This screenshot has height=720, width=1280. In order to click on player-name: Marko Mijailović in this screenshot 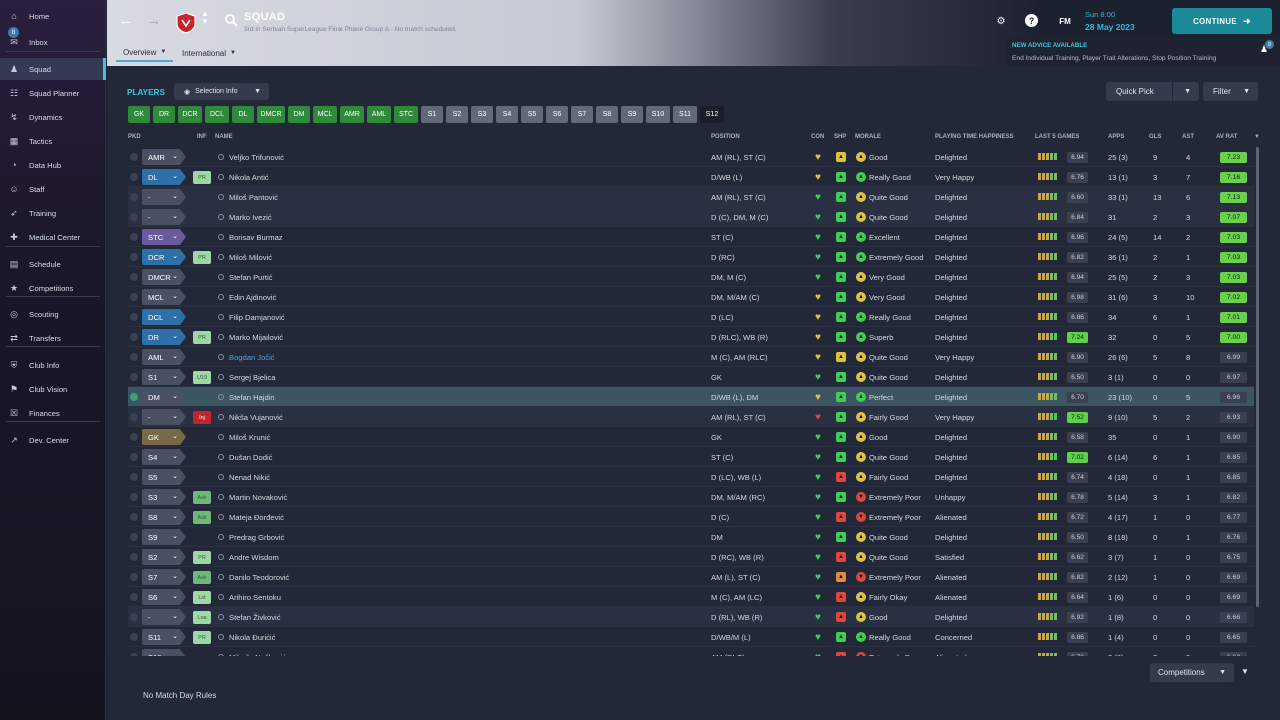, I will do `click(256, 337)`.